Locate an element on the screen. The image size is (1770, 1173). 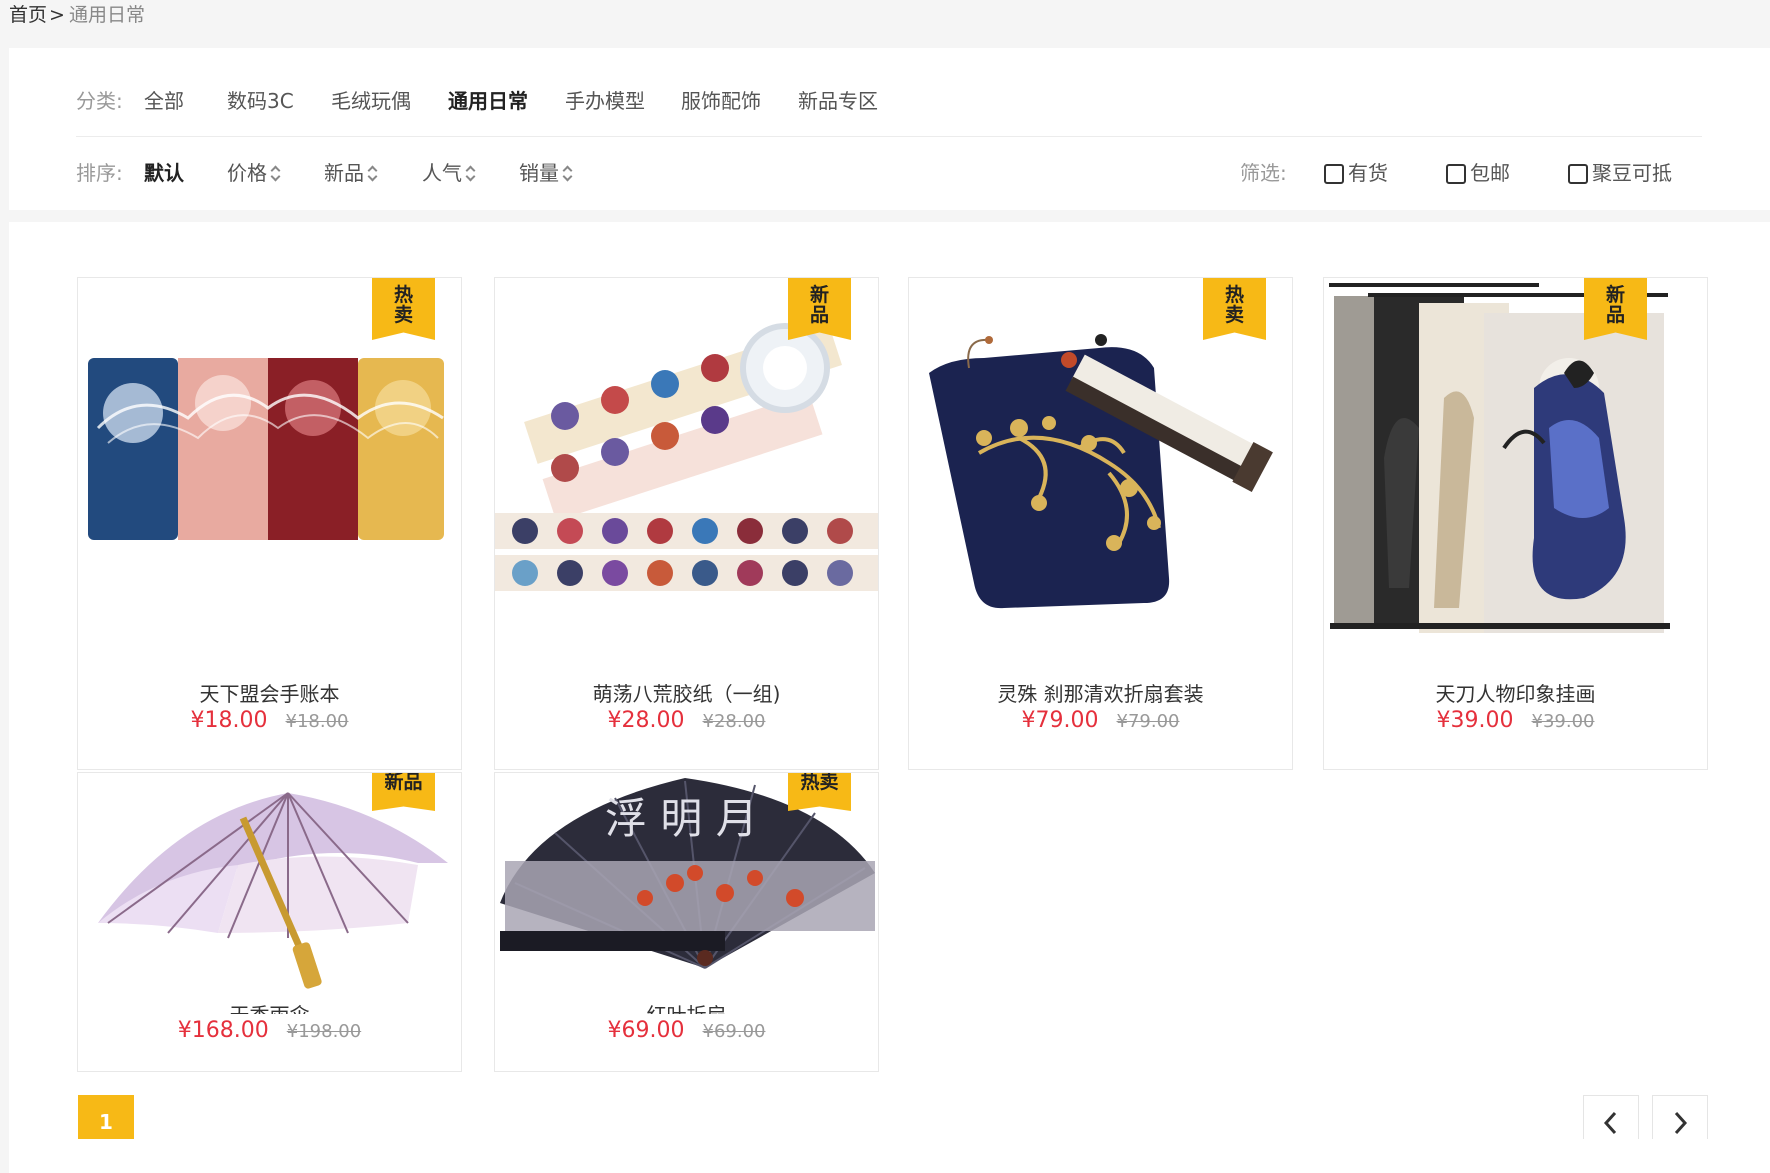
breadcrumb: 首页 > 通用日常 is located at coordinates (77, 15).